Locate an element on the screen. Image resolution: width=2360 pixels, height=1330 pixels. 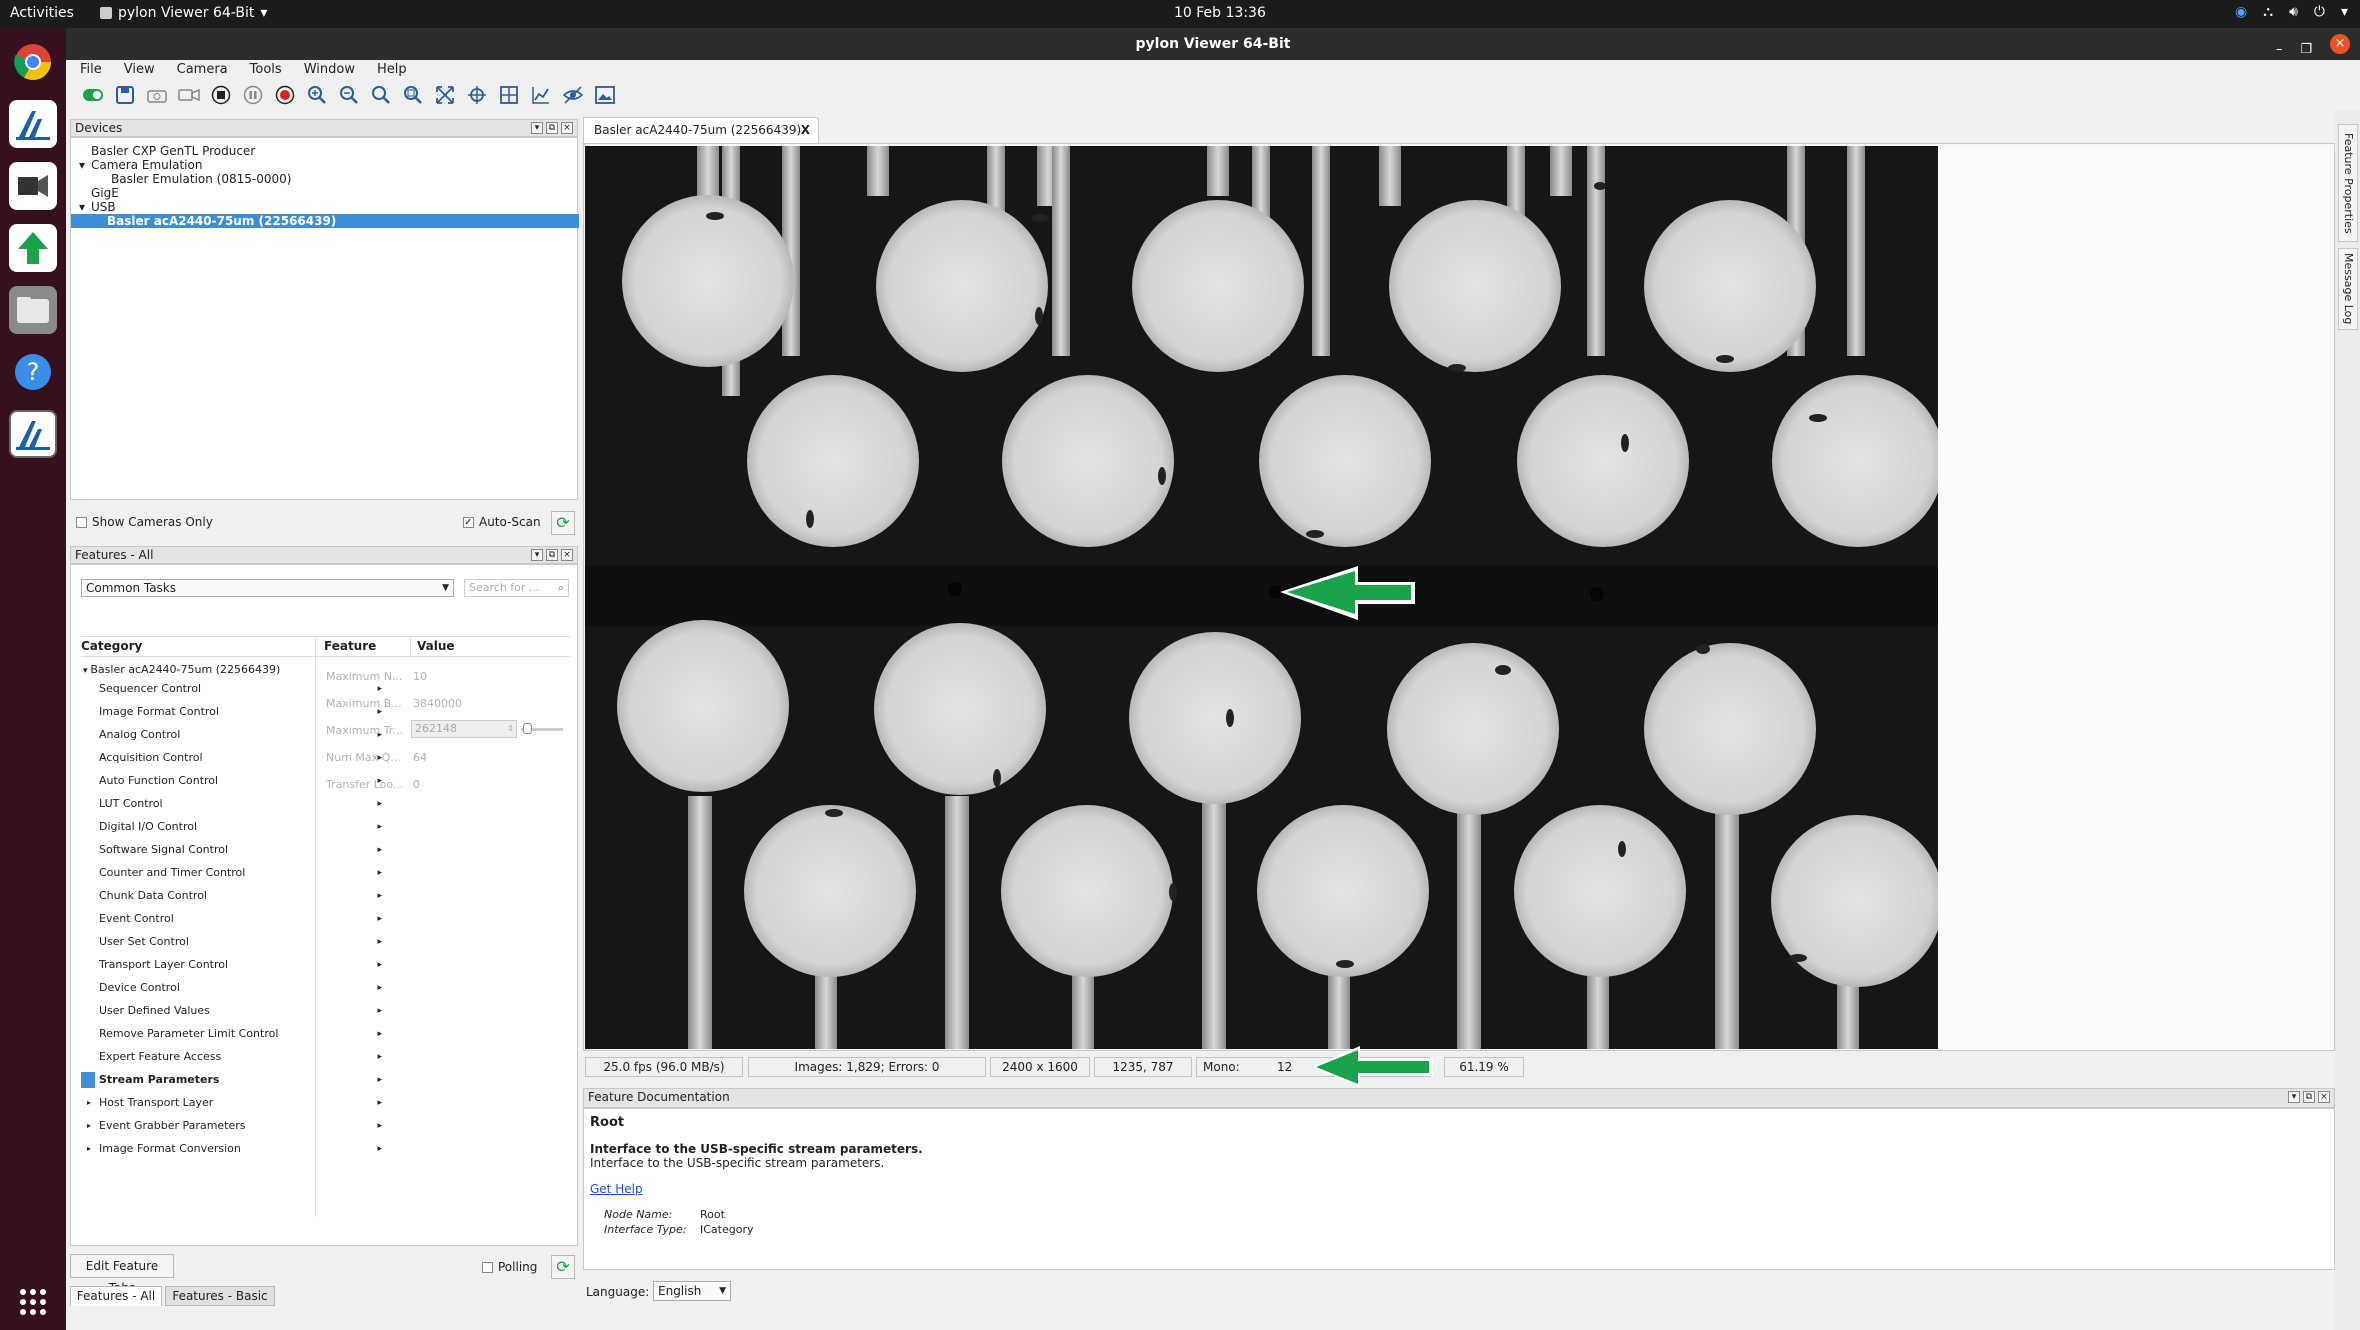
menu-view: View is located at coordinates (139, 70).